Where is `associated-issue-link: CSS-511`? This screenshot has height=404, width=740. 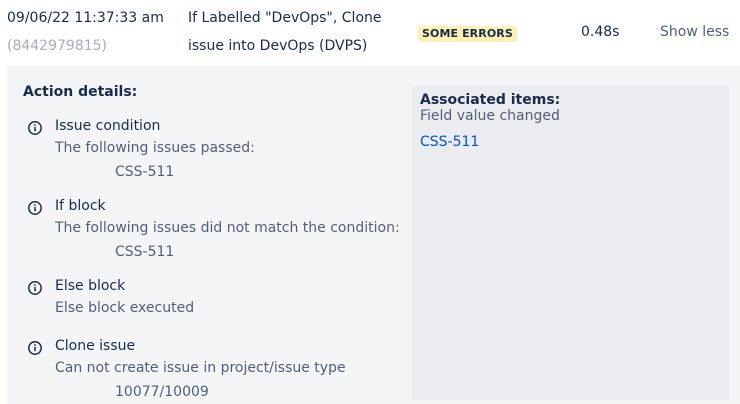 associated-issue-link: CSS-511 is located at coordinates (449, 142).